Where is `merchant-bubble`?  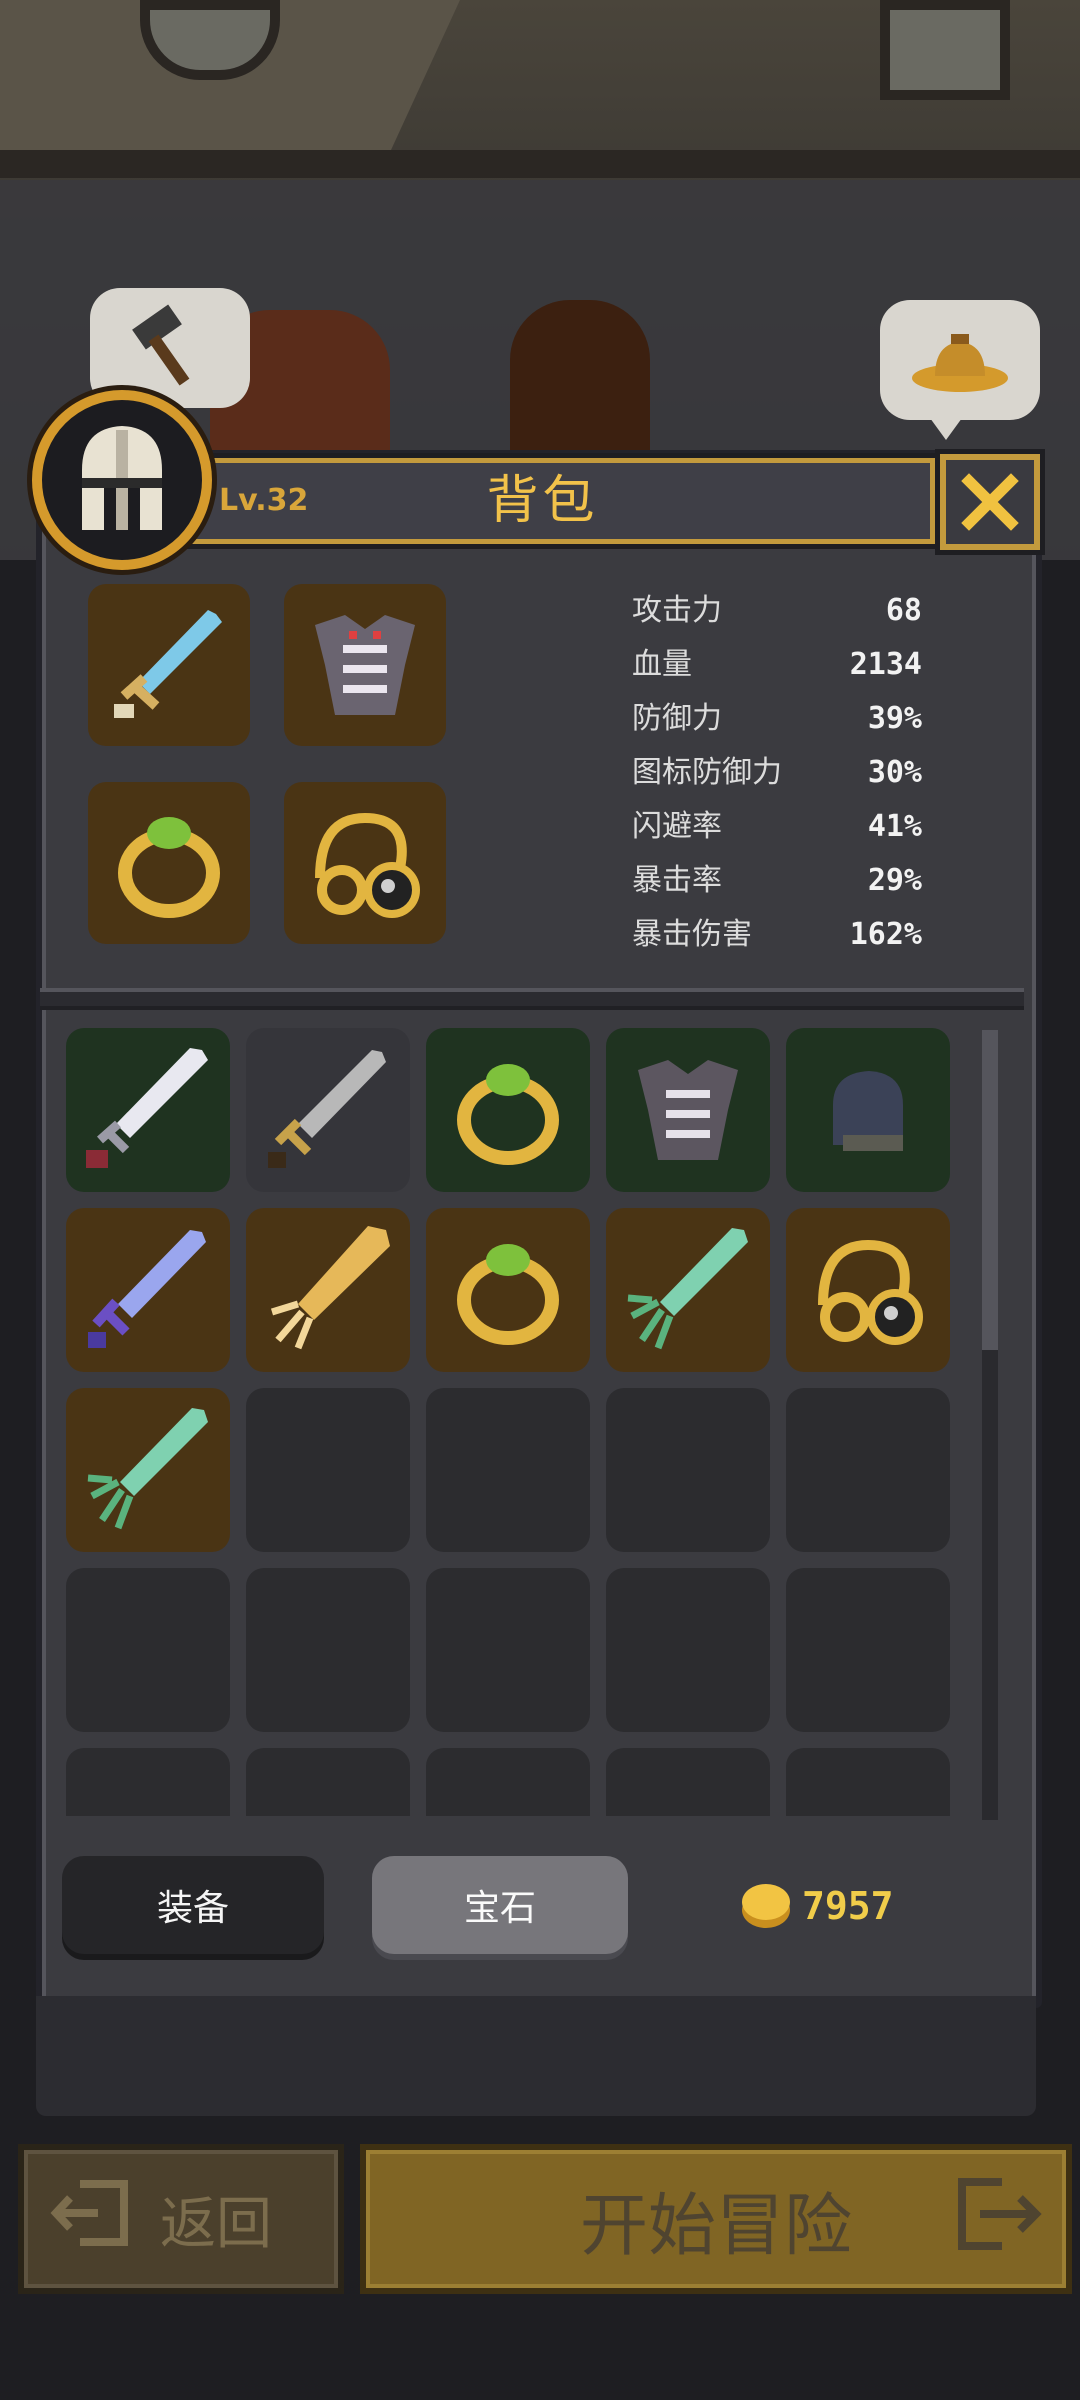
merchant-bubble is located at coordinates (960, 370).